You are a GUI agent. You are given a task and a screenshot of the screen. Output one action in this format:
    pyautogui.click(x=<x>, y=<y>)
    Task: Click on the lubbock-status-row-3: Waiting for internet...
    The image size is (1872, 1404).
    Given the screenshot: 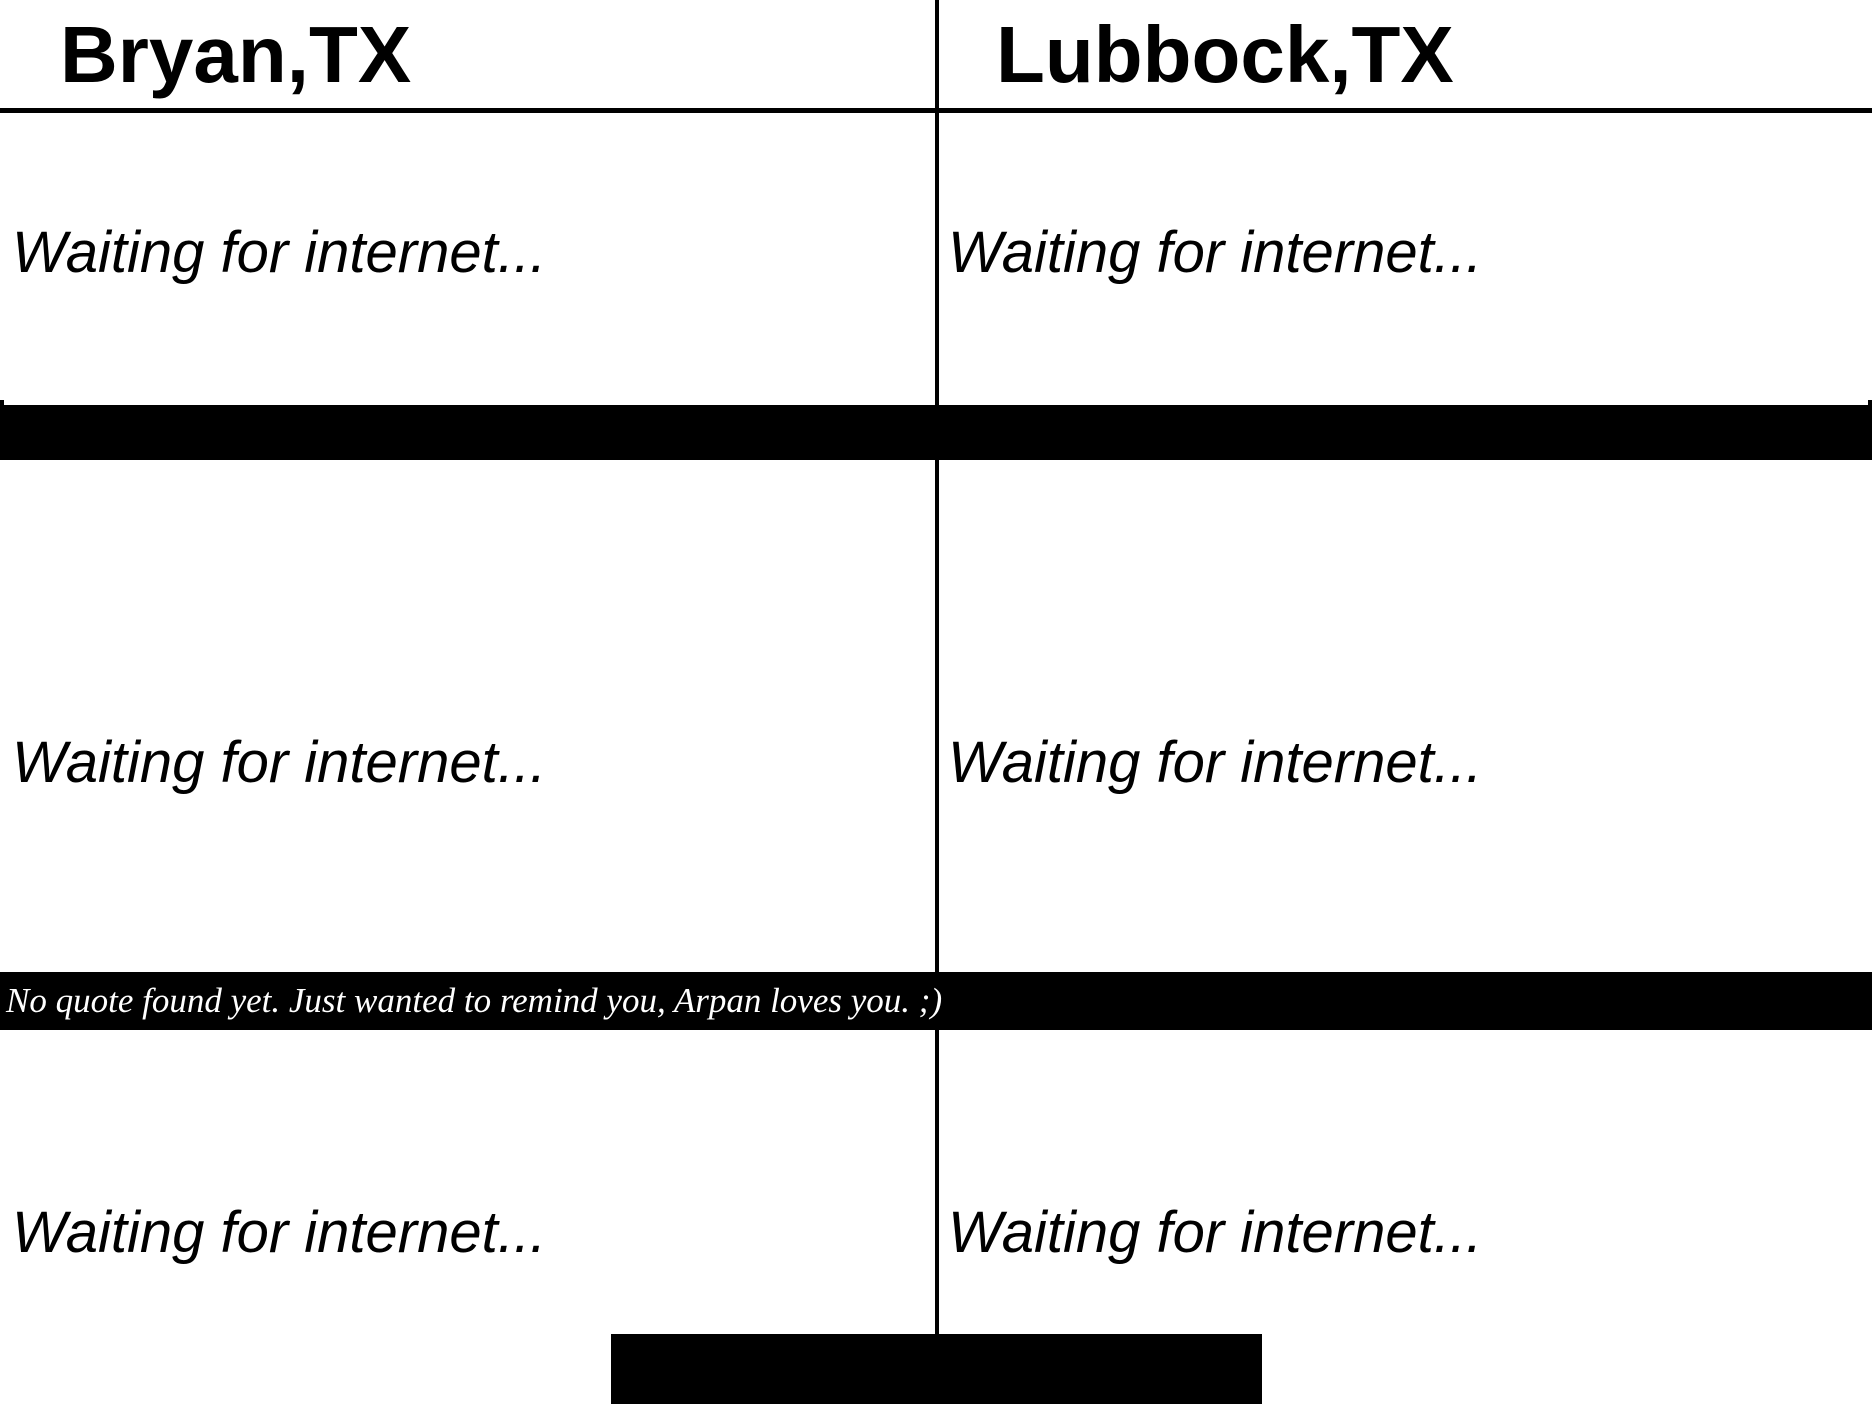 What is the action you would take?
    pyautogui.click(x=1215, y=1232)
    